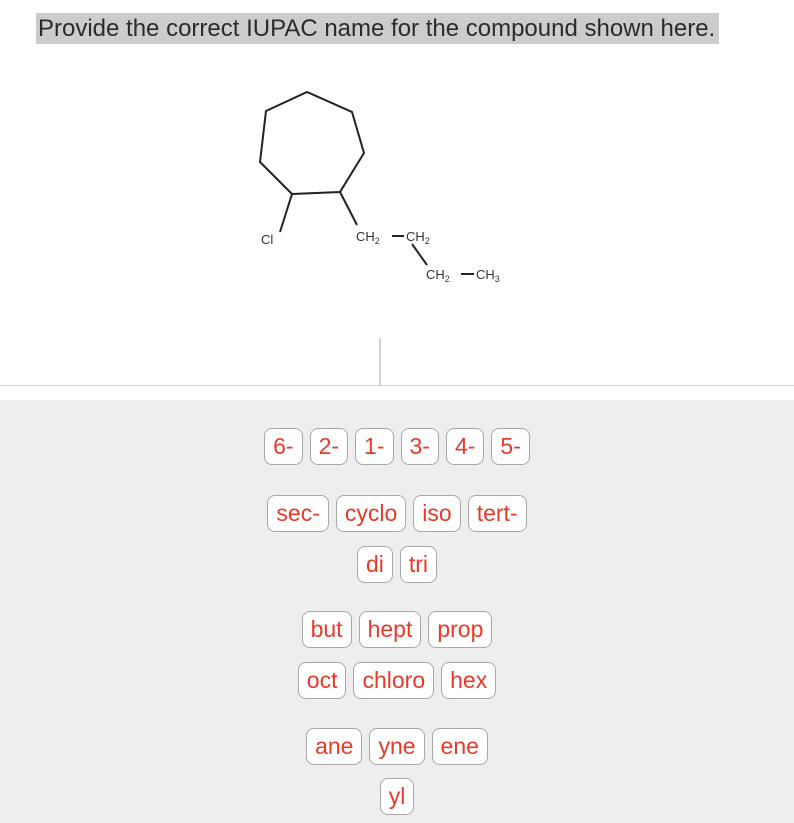 The height and width of the screenshot is (823, 794). Describe the element at coordinates (459, 746) in the screenshot. I see `ene-button: ene` at that location.